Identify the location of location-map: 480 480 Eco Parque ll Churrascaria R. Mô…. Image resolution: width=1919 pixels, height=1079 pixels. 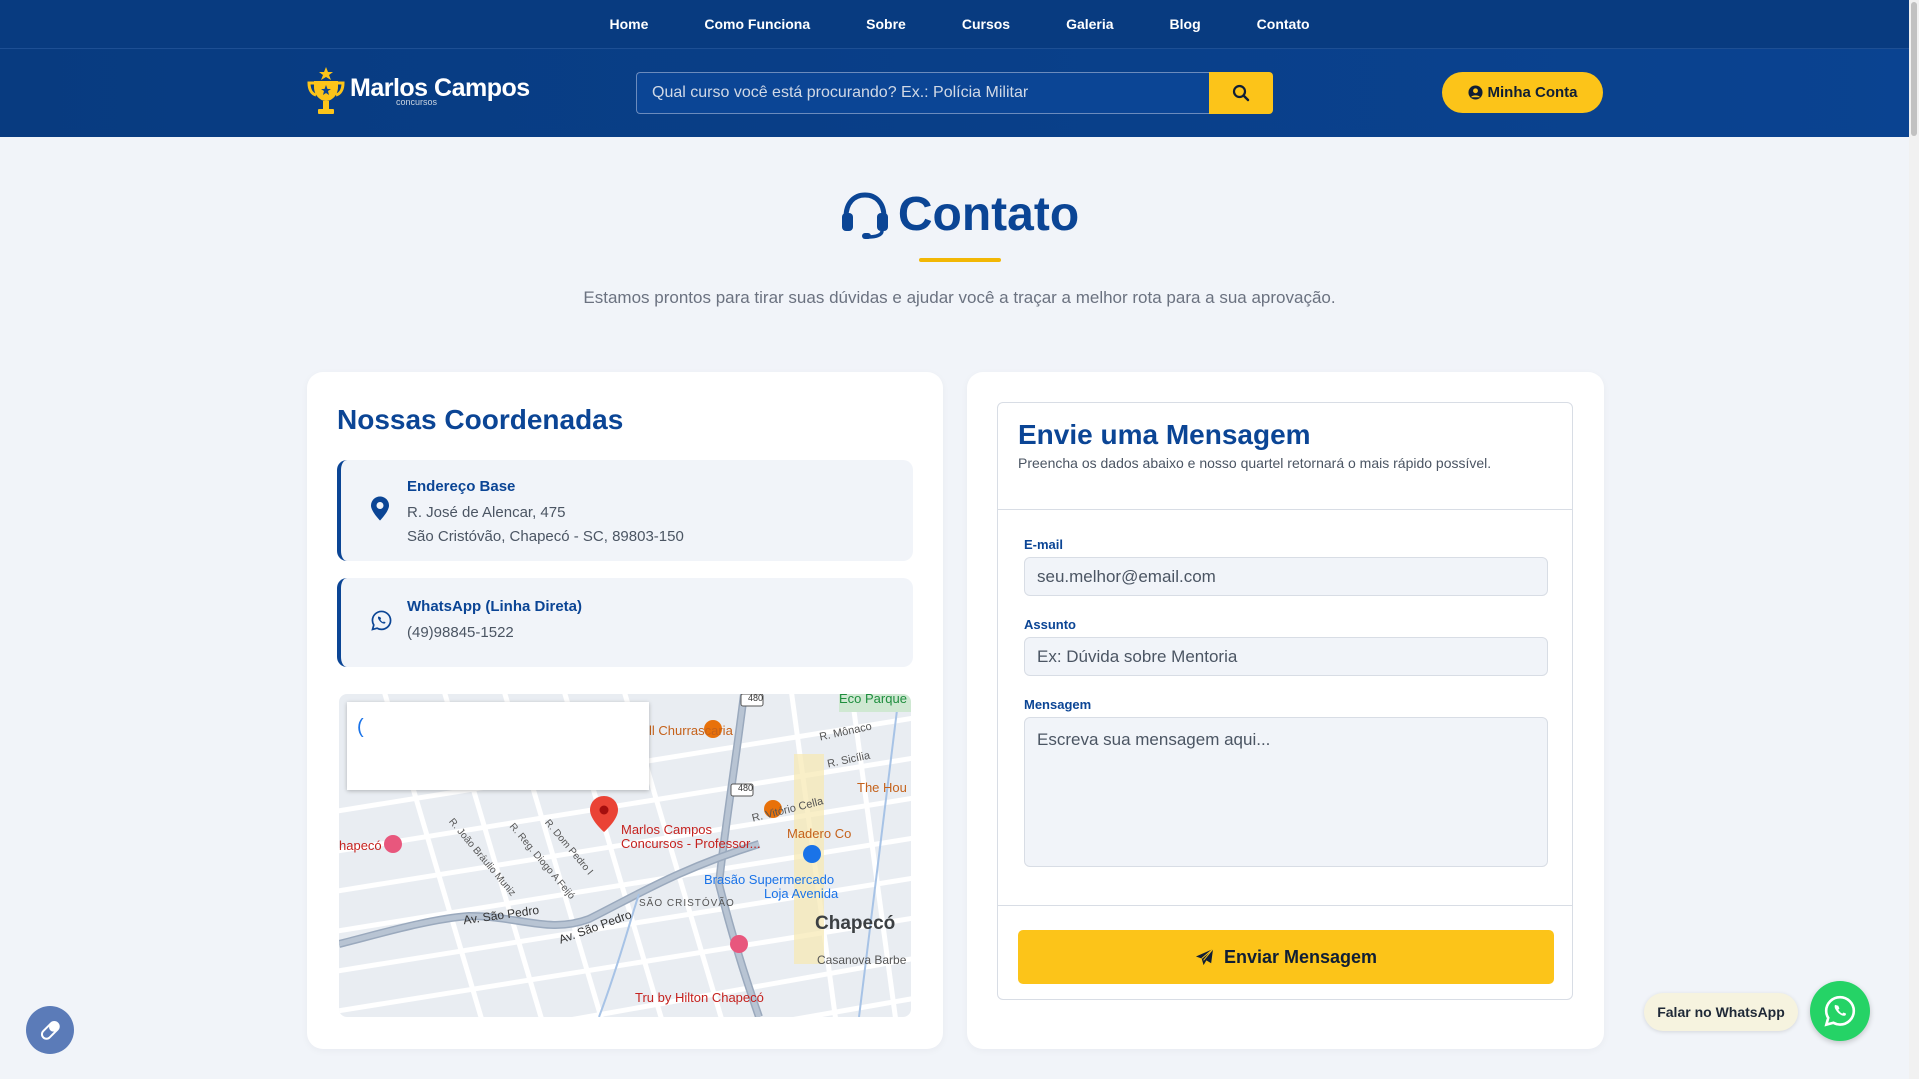
(625, 855).